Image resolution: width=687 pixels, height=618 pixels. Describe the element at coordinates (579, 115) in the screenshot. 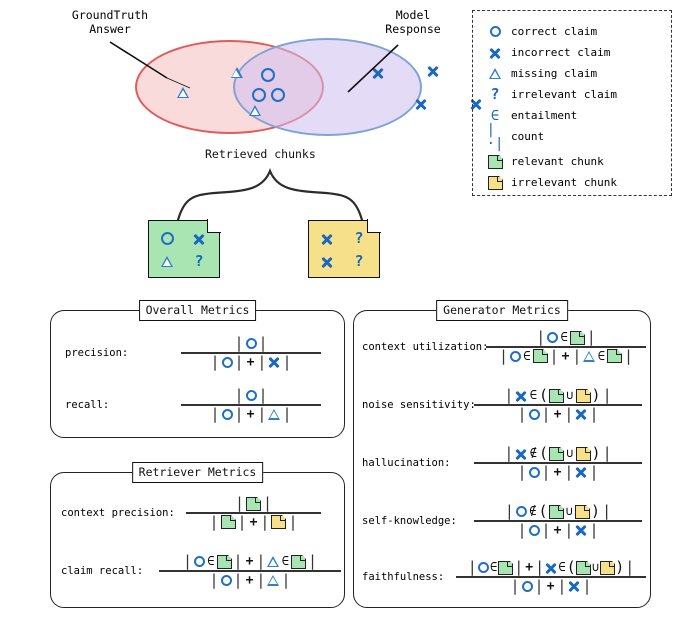

I see `legend-item-entailment: ∈ entailment` at that location.